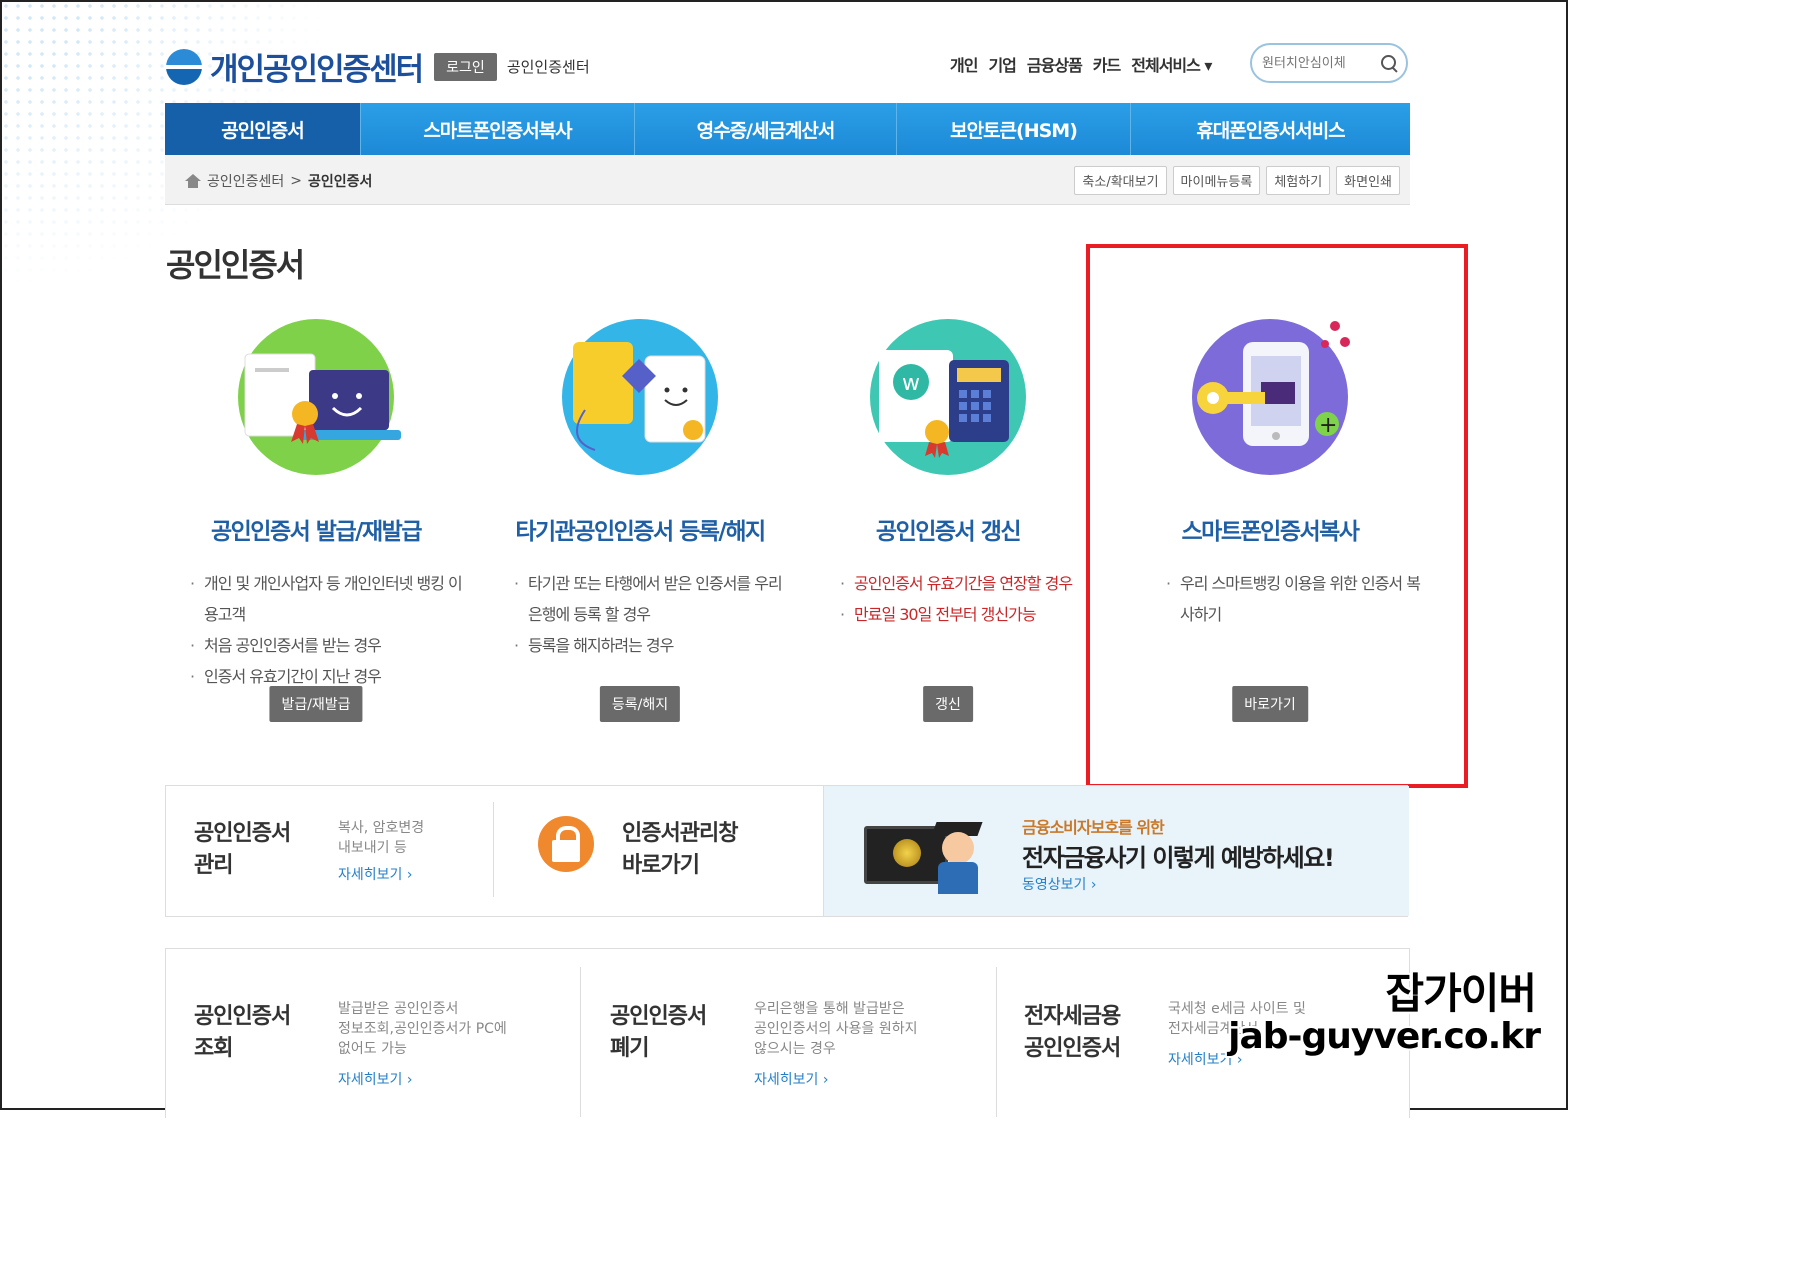 Image resolution: width=1800 pixels, height=1274 pixels. I want to click on manage-desc: 복사, 암호변경 내보내기 등, so click(381, 838).